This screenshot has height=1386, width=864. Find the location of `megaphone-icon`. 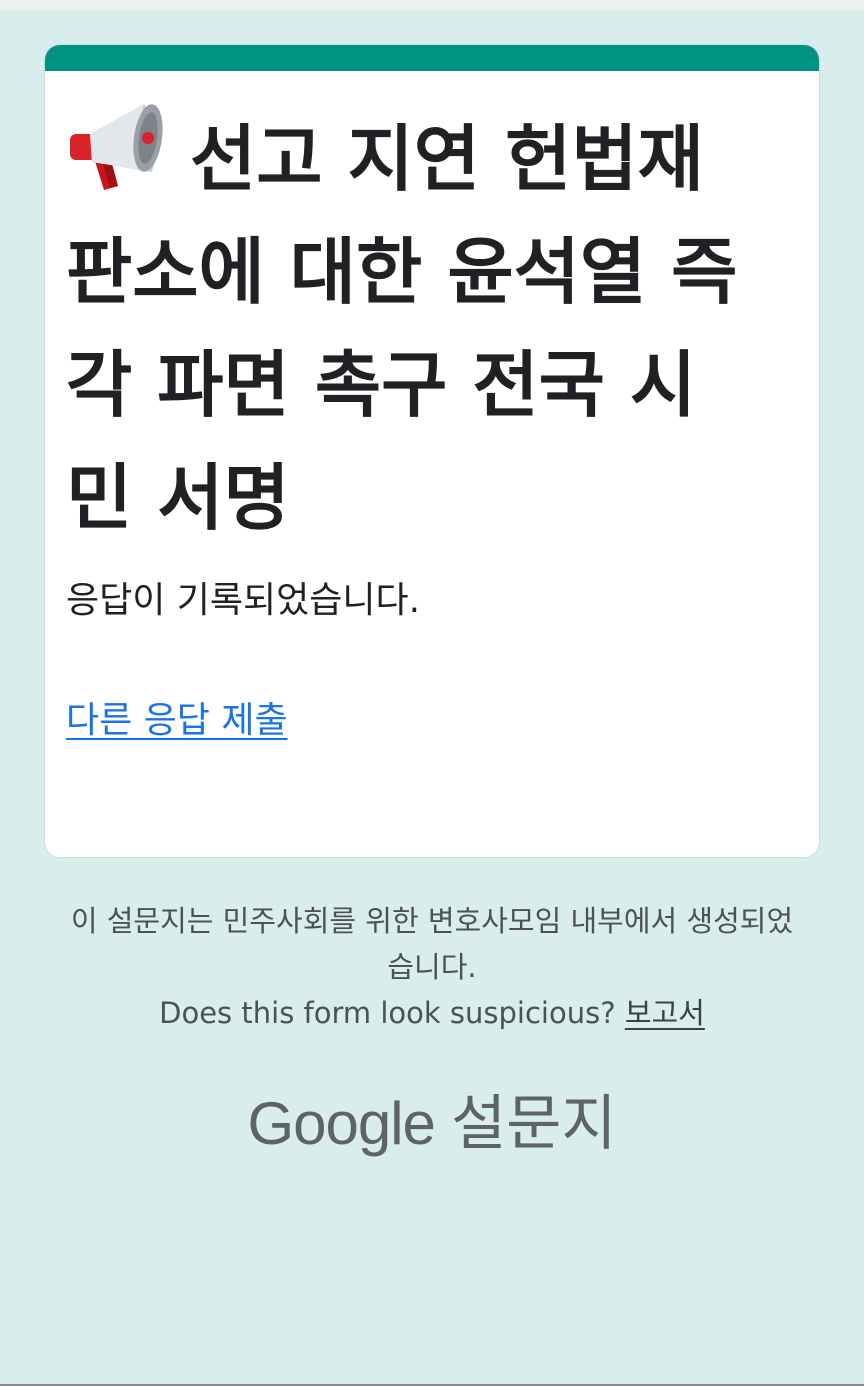

megaphone-icon is located at coordinates (118, 149).